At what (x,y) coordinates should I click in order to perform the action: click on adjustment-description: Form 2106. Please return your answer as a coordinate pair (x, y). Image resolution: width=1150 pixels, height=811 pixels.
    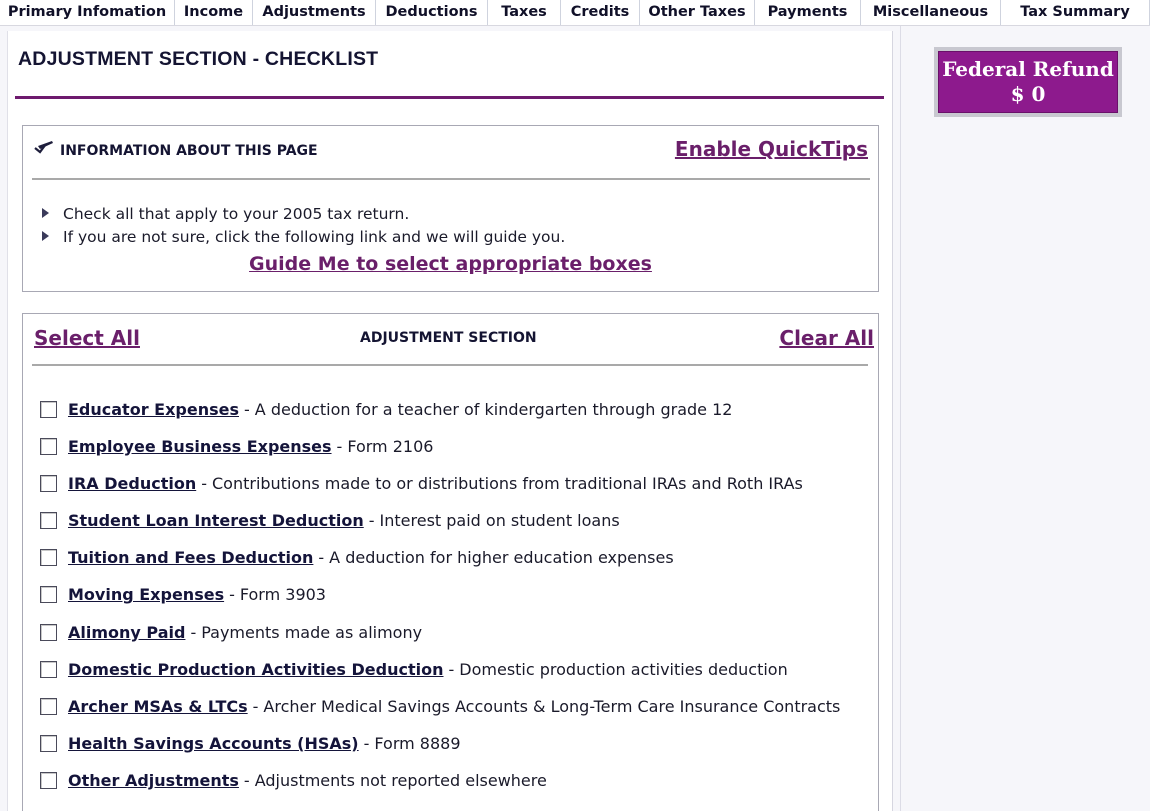
    Looking at the image, I should click on (390, 447).